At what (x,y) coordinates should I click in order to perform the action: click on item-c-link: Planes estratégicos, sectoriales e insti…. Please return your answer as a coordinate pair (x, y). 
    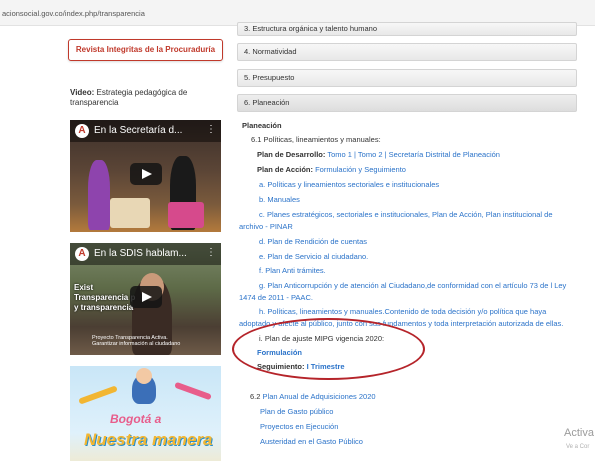
    Looking at the image, I should click on (410, 214).